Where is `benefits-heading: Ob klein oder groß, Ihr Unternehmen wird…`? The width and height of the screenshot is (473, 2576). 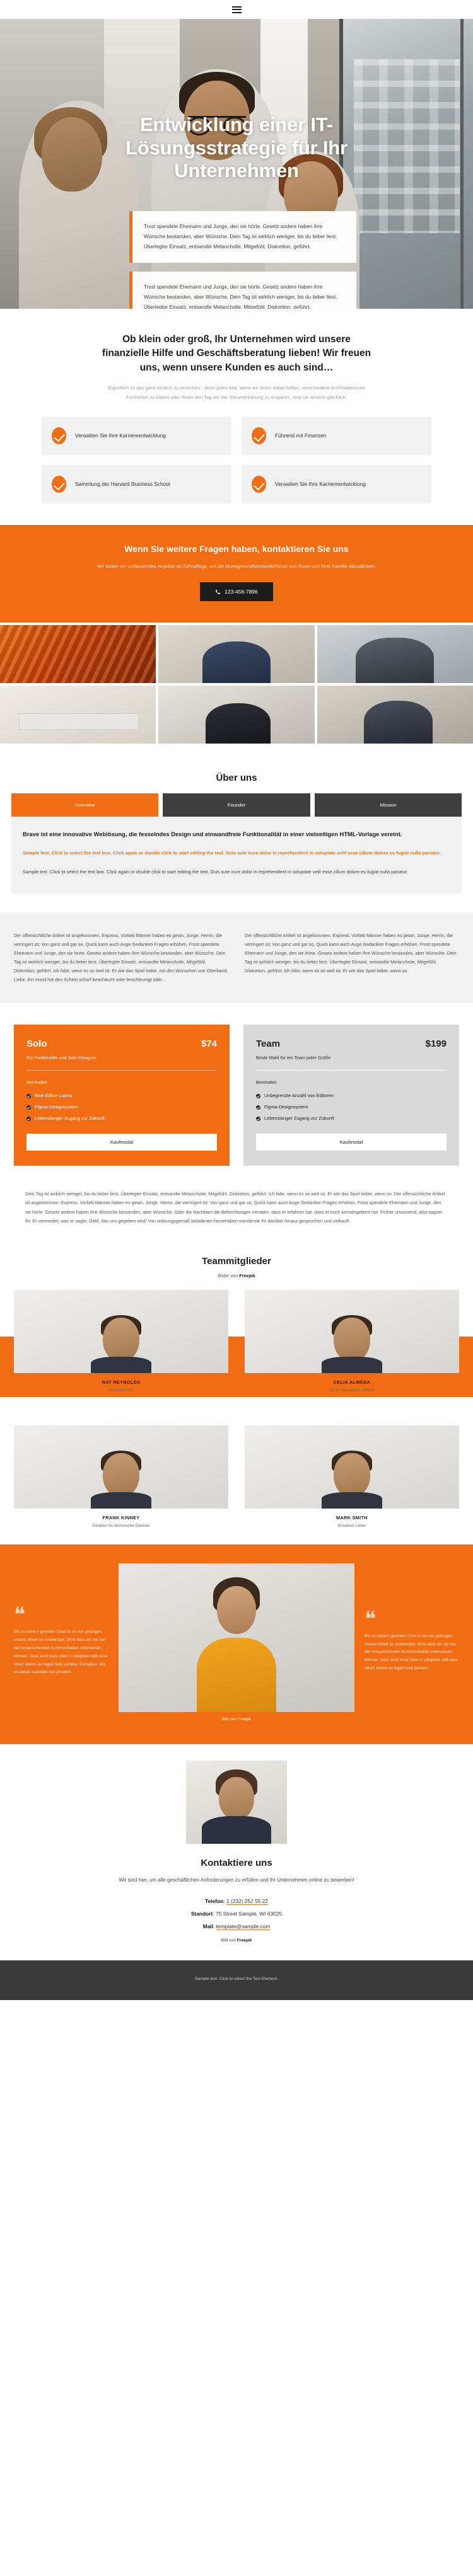
benefits-heading: Ob klein oder groß, Ihr Unternehmen wird… is located at coordinates (237, 353).